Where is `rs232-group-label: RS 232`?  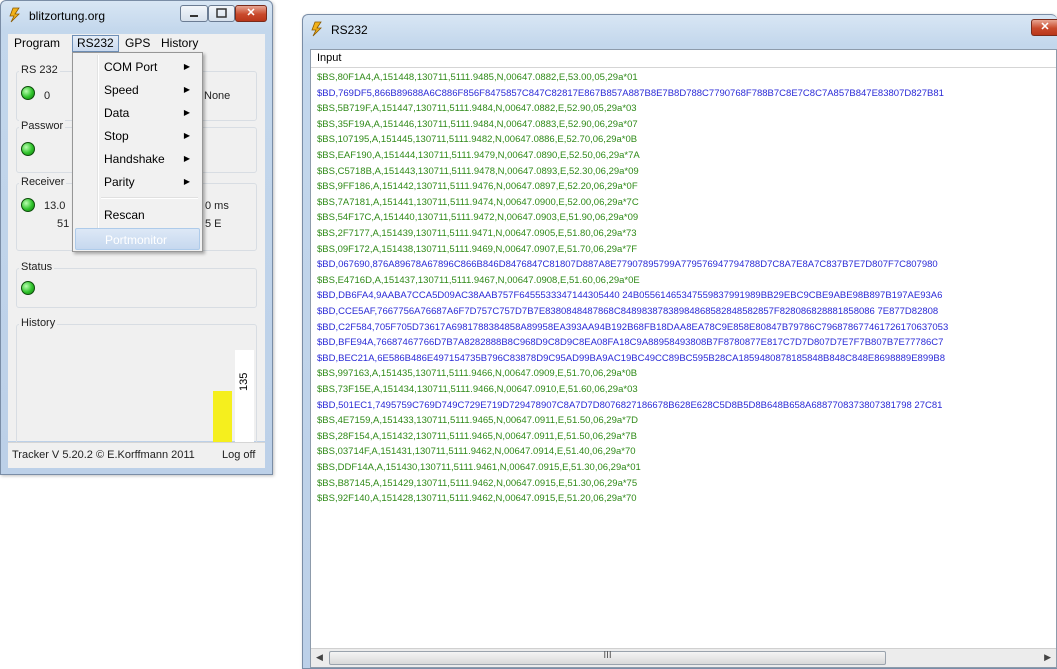 rs232-group-label: RS 232 is located at coordinates (39, 70).